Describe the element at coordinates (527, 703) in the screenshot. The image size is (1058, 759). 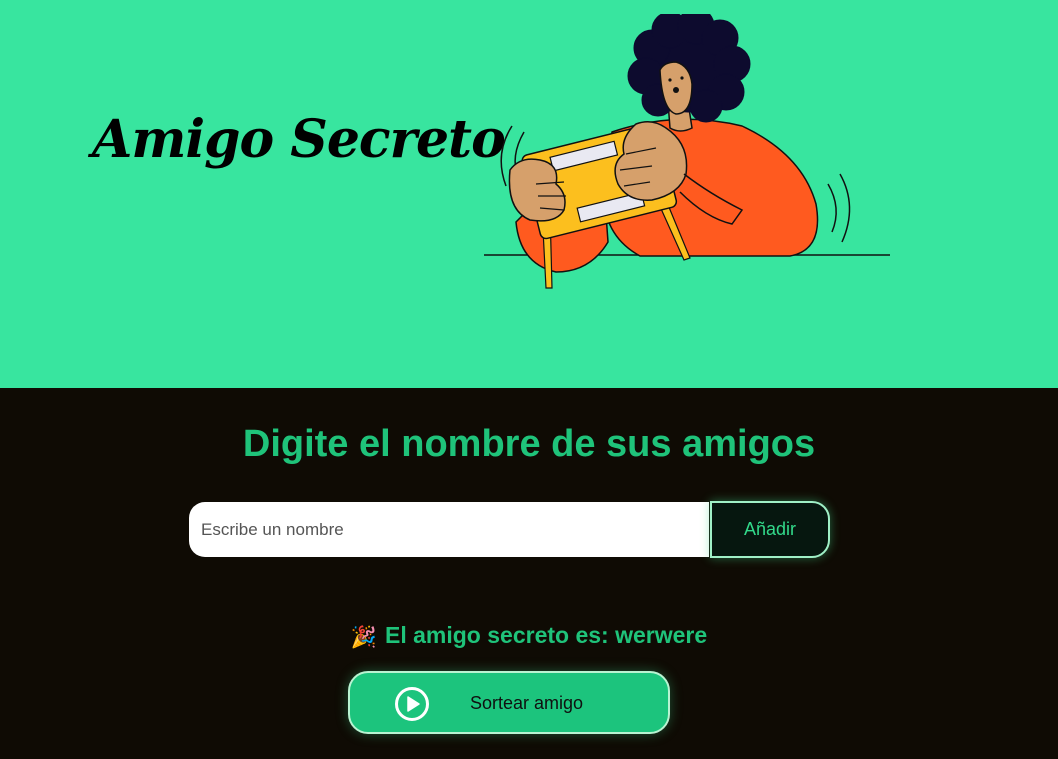
I see `draw-button-label: Sortear amigo` at that location.